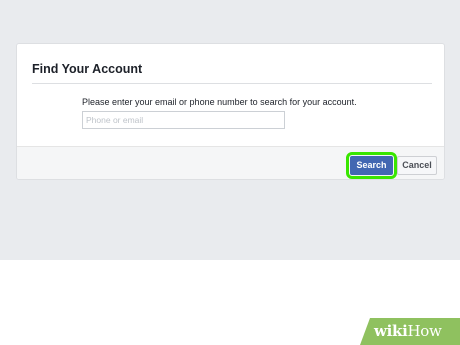 The height and width of the screenshot is (345, 460). Describe the element at coordinates (391, 331) in the screenshot. I see `watermark-wiki: wiki` at that location.